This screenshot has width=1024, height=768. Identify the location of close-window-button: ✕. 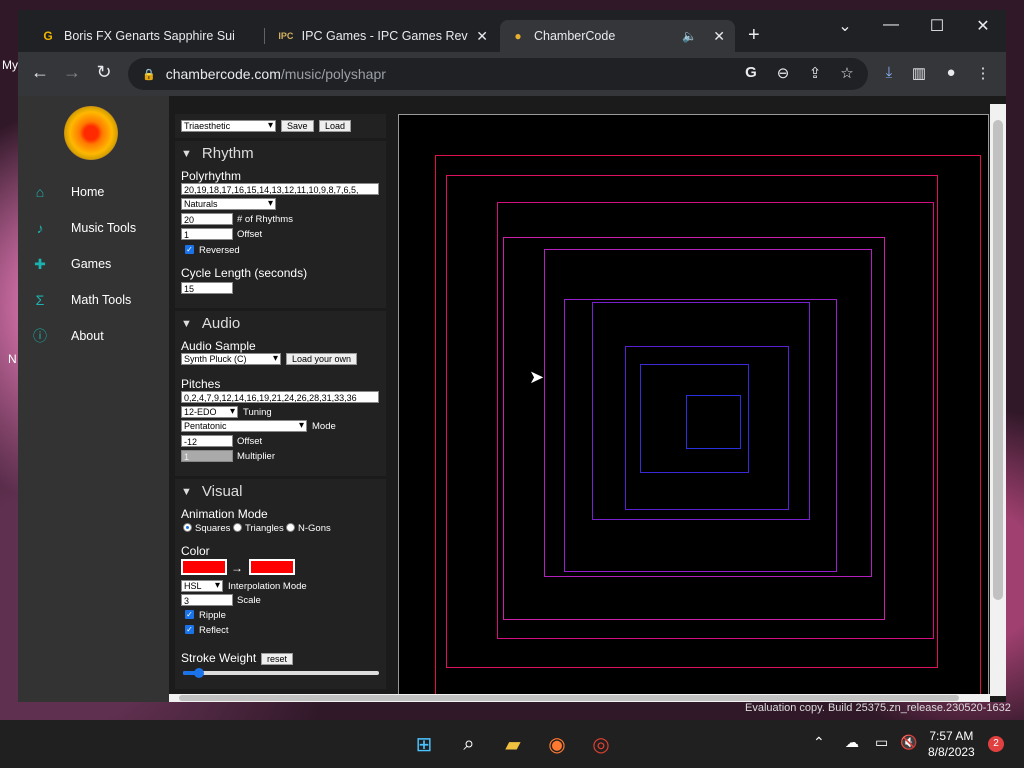
(983, 26).